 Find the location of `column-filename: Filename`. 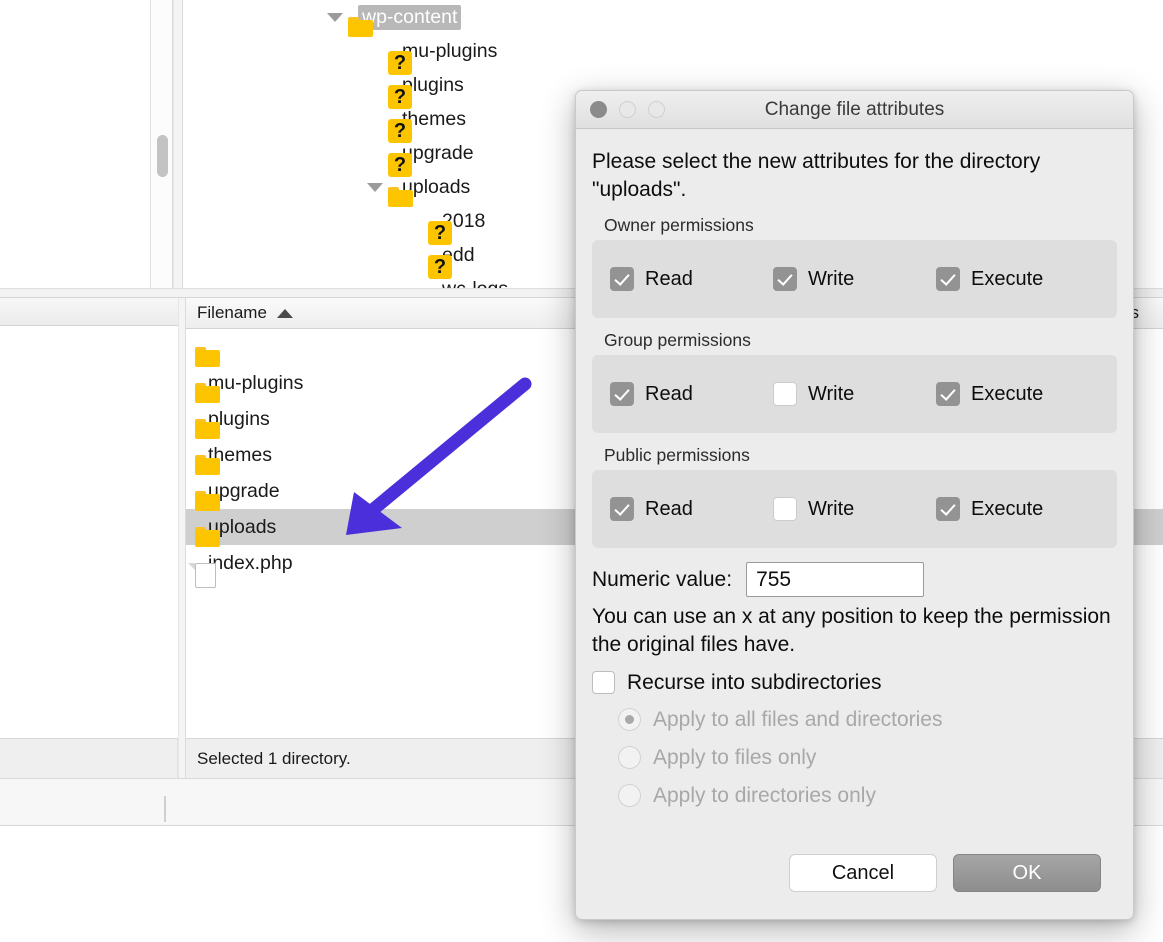

column-filename: Filename is located at coordinates (239, 313).